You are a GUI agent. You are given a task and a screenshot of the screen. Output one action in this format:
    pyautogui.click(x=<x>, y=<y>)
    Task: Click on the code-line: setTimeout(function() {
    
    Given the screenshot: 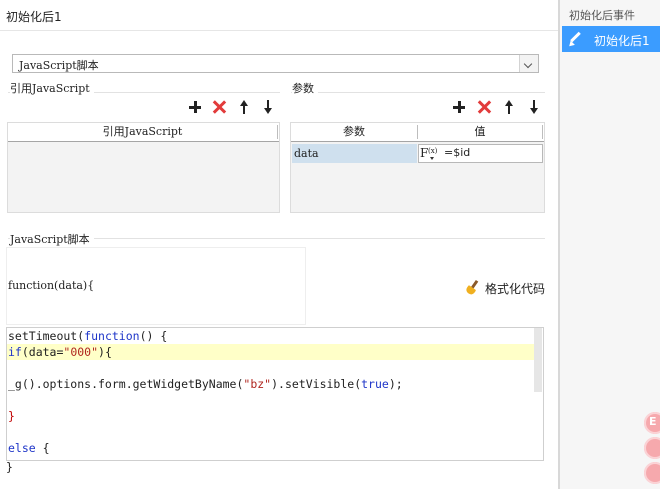 What is the action you would take?
    pyautogui.click(x=88, y=336)
    